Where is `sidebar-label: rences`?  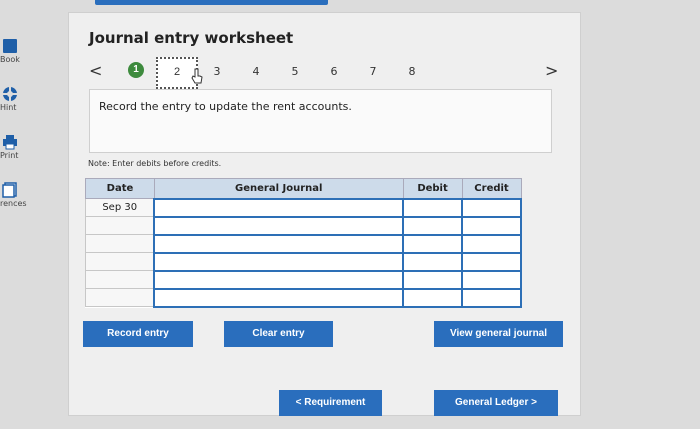 sidebar-label: rences is located at coordinates (13, 203).